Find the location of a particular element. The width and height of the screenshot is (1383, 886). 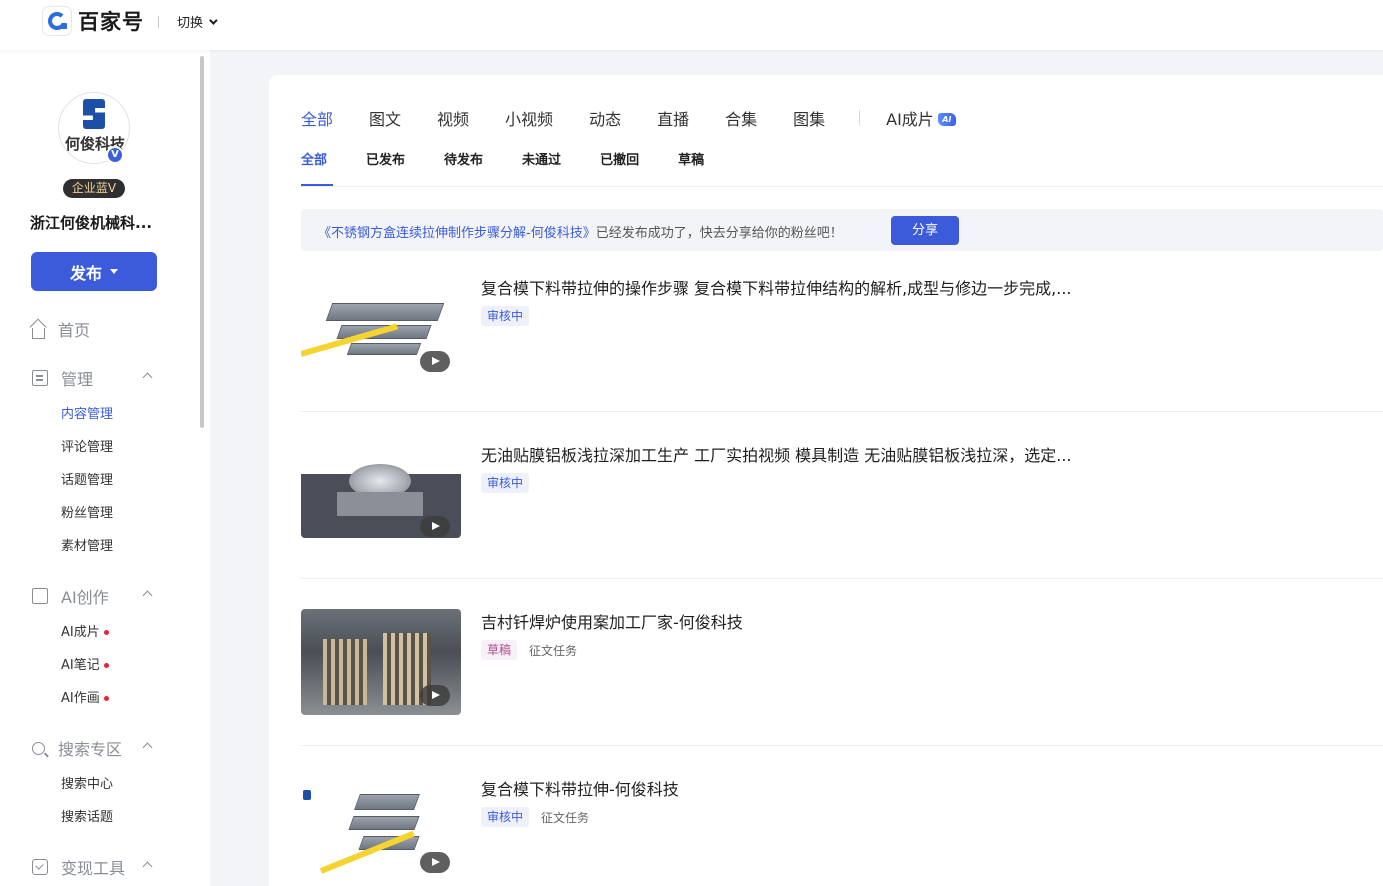

sidebar-item-home: 首页 is located at coordinates (61, 329).